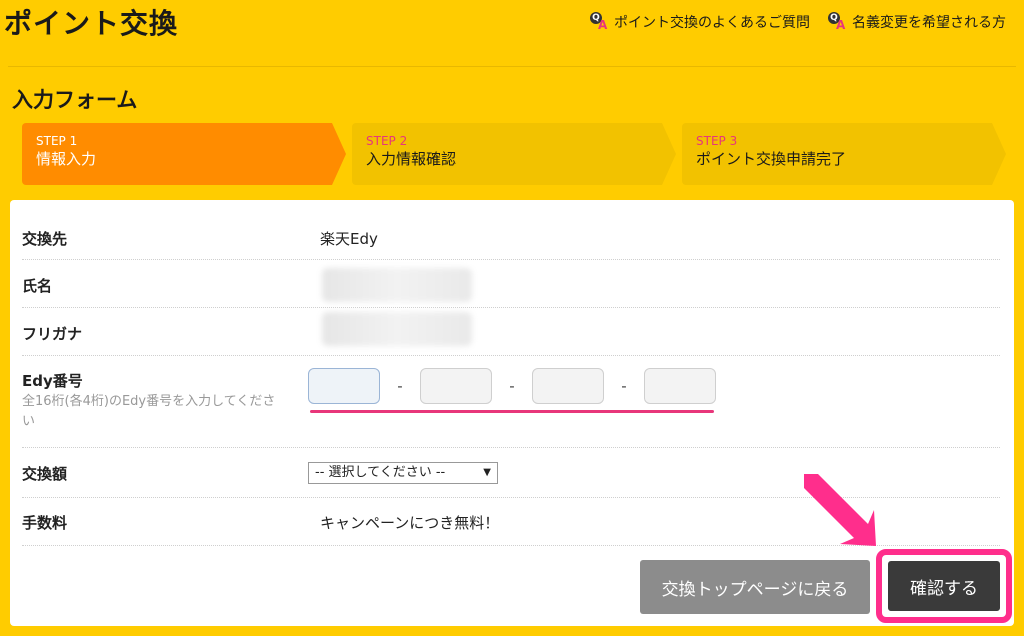 This screenshot has height=636, width=1024. I want to click on confirm-highlight-frame: 確認する, so click(944, 586).